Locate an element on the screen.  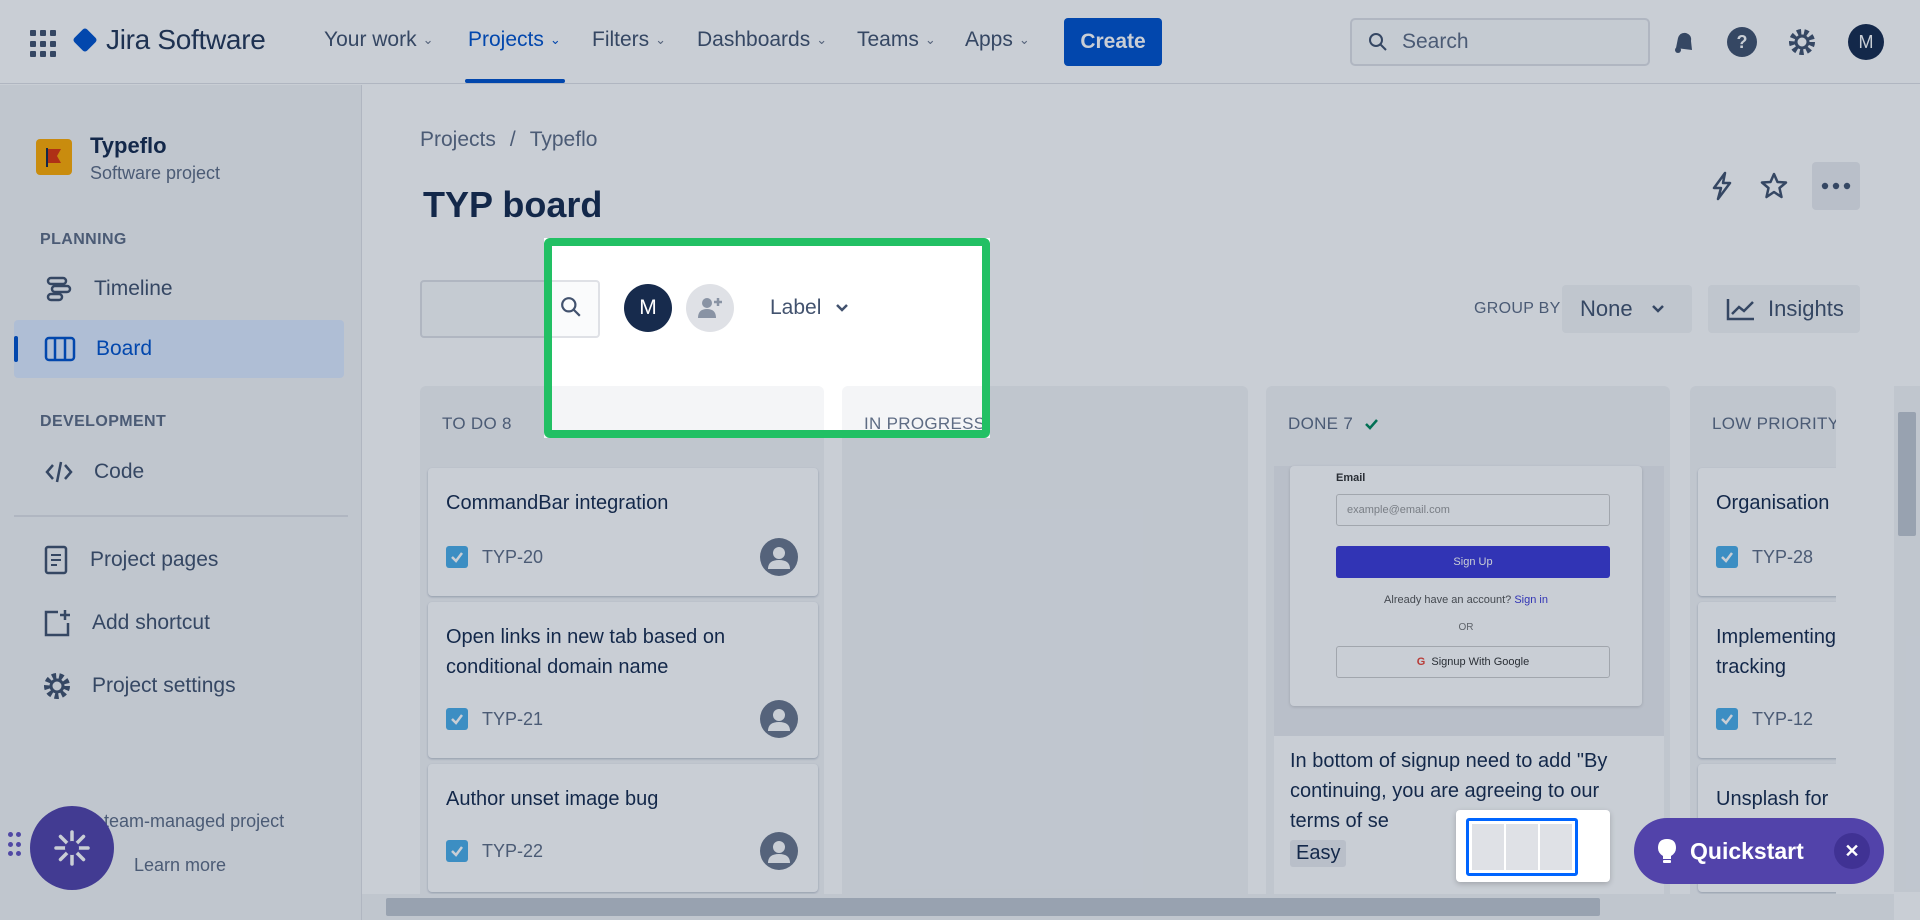
close-icon: ✕ is located at coordinates (1852, 851).